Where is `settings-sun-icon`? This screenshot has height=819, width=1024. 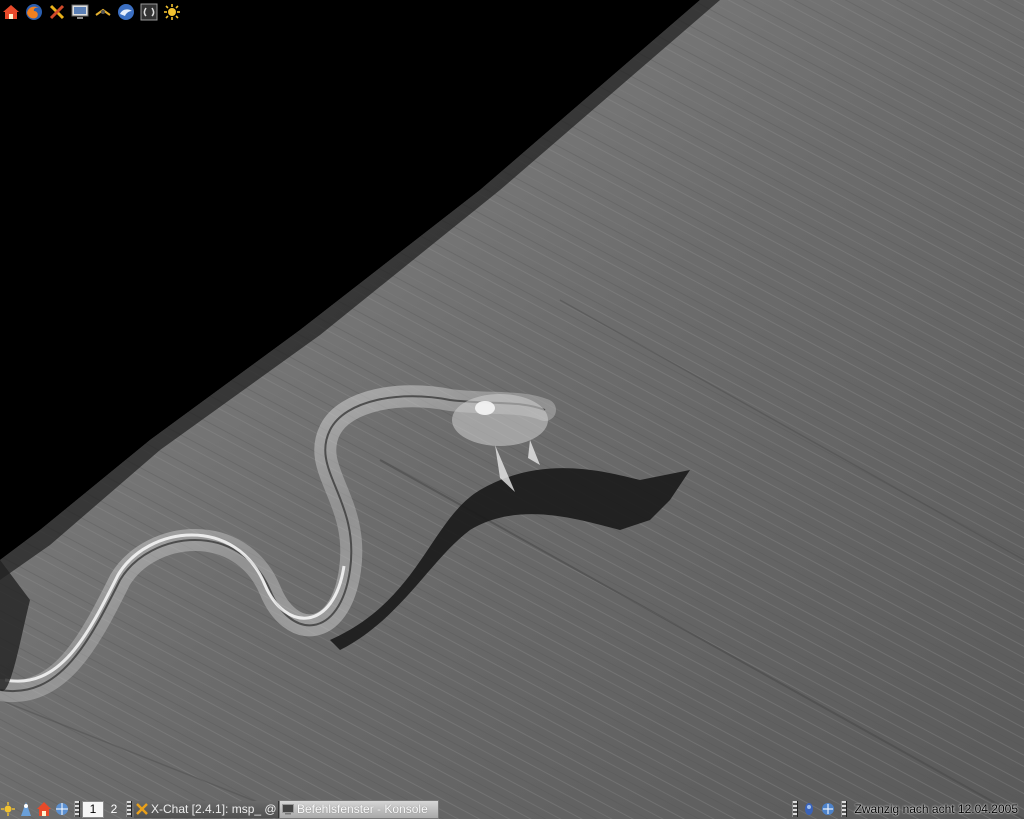
settings-sun-icon is located at coordinates (172, 12).